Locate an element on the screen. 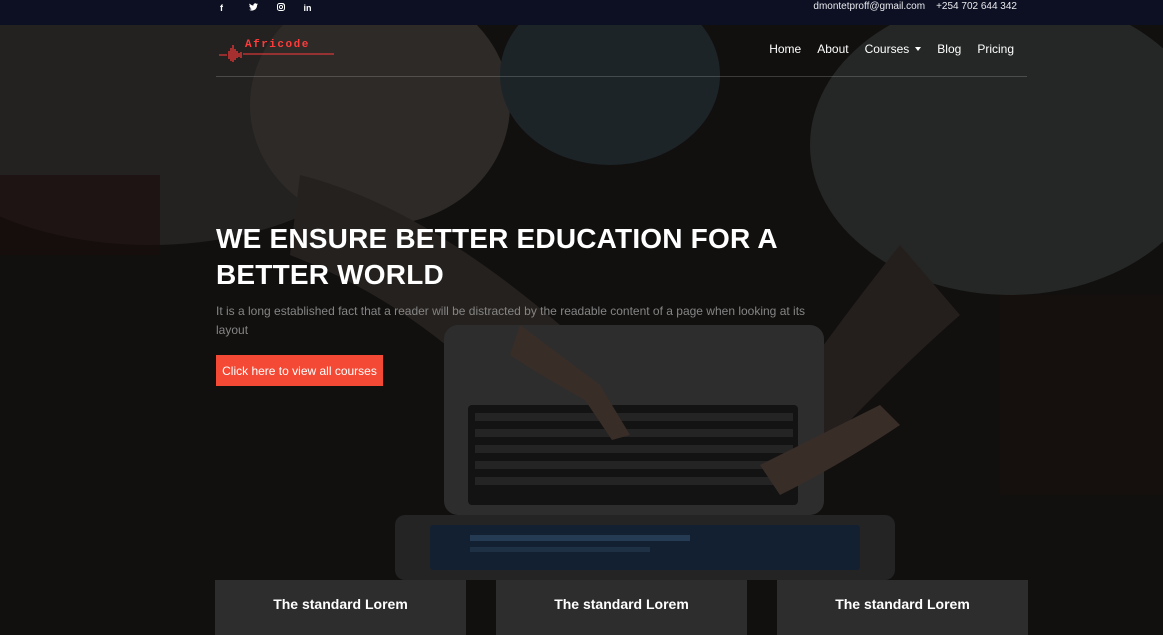 Image resolution: width=1163 pixels, height=635 pixels. brand-logo: Africode is located at coordinates (276, 50).